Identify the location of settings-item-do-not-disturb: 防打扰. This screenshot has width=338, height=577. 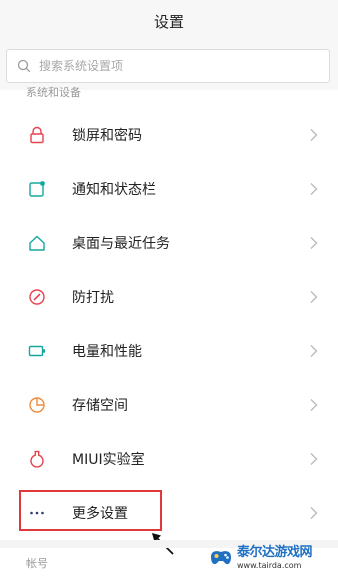
(169, 297).